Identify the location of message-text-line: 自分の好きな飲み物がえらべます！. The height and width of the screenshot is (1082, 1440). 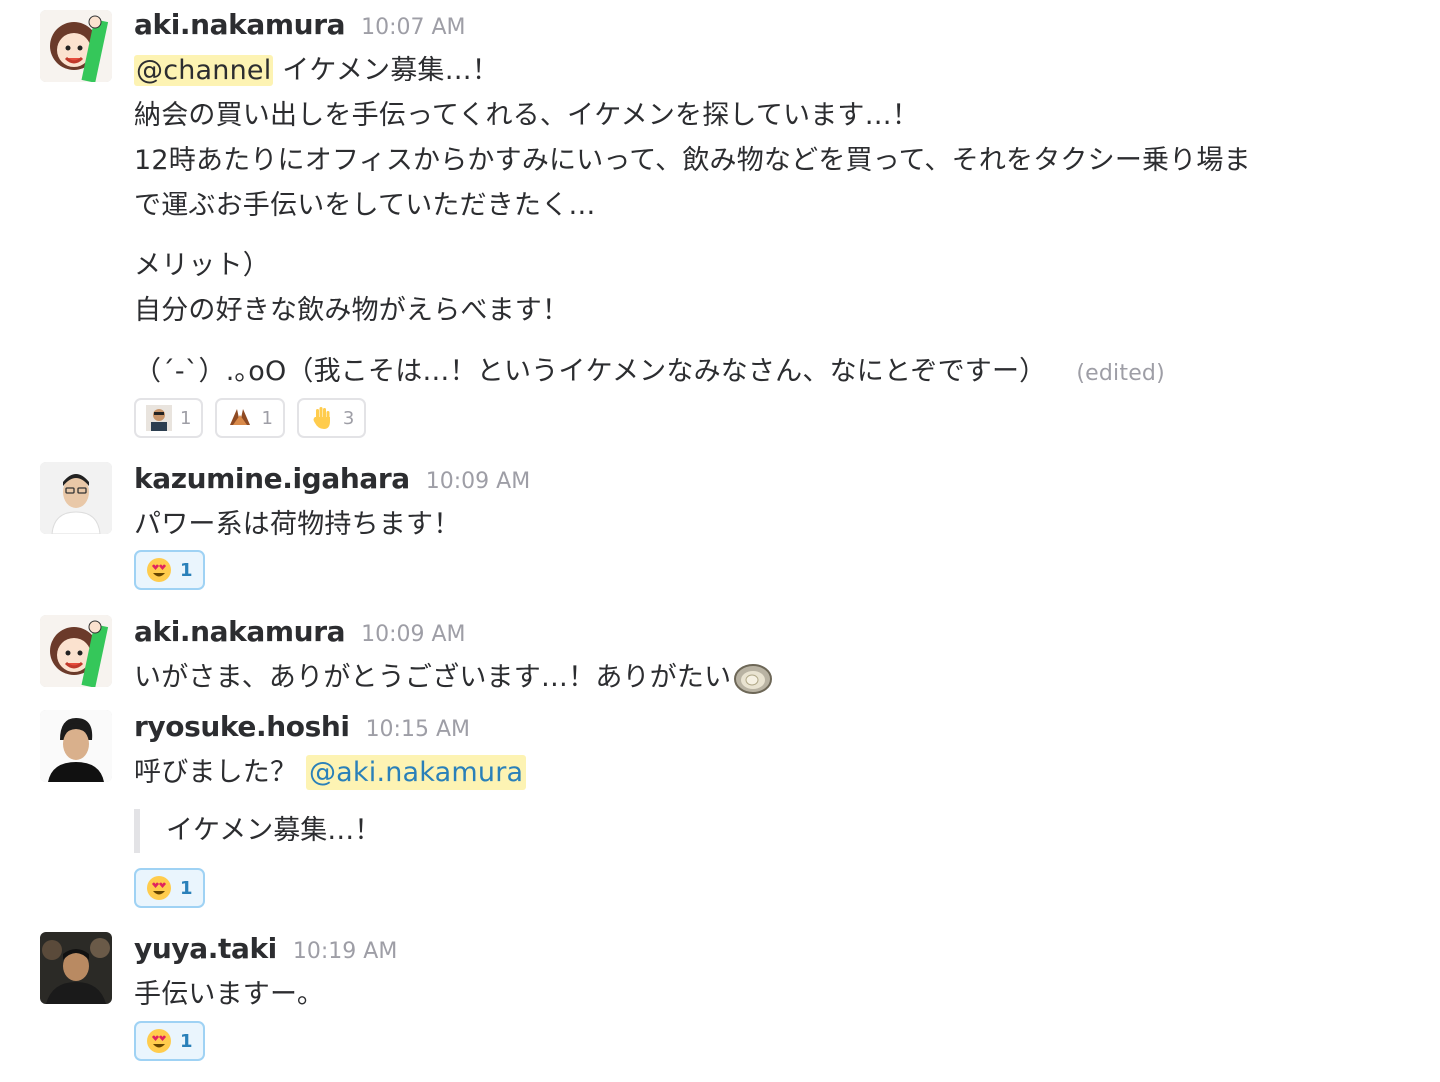
(352, 310).